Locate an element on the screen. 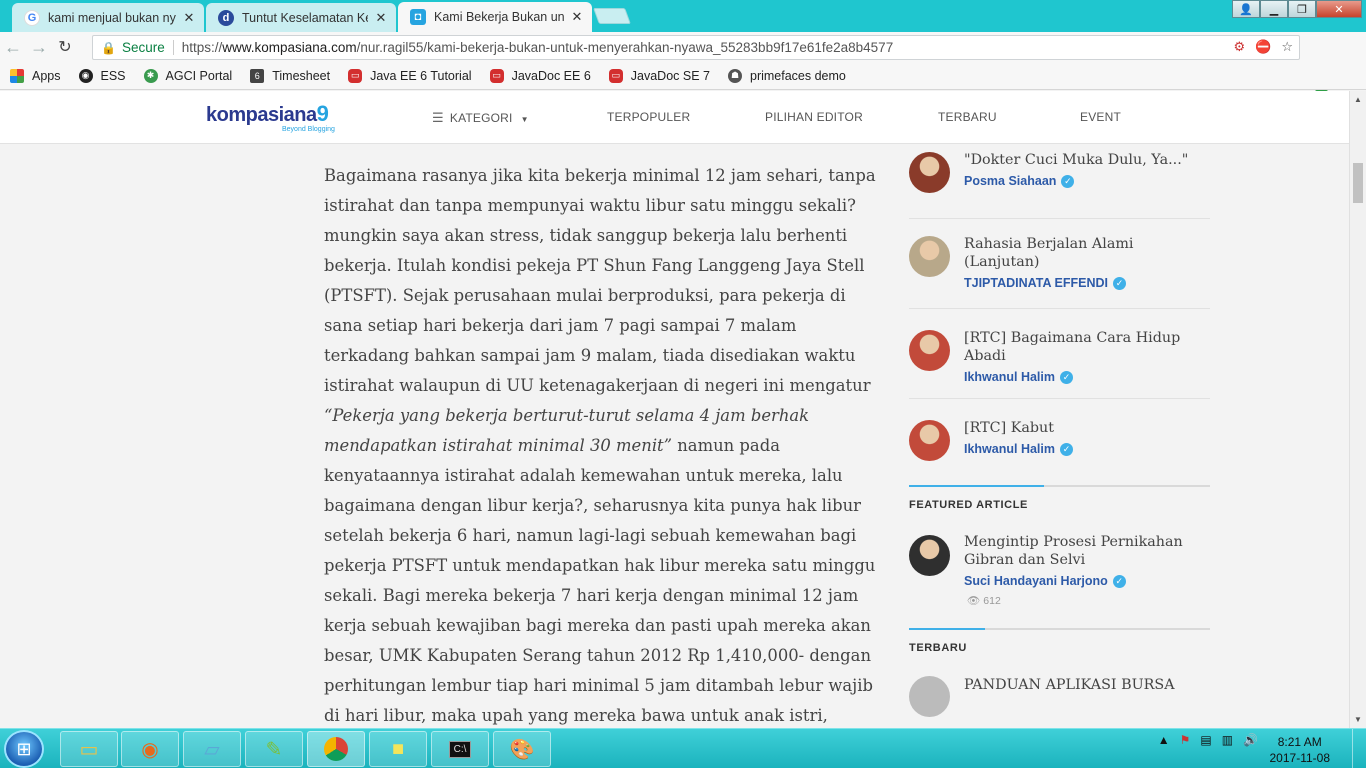 This screenshot has height=768, width=1366. scroll-down-icon: ▼ is located at coordinates (1358, 719).